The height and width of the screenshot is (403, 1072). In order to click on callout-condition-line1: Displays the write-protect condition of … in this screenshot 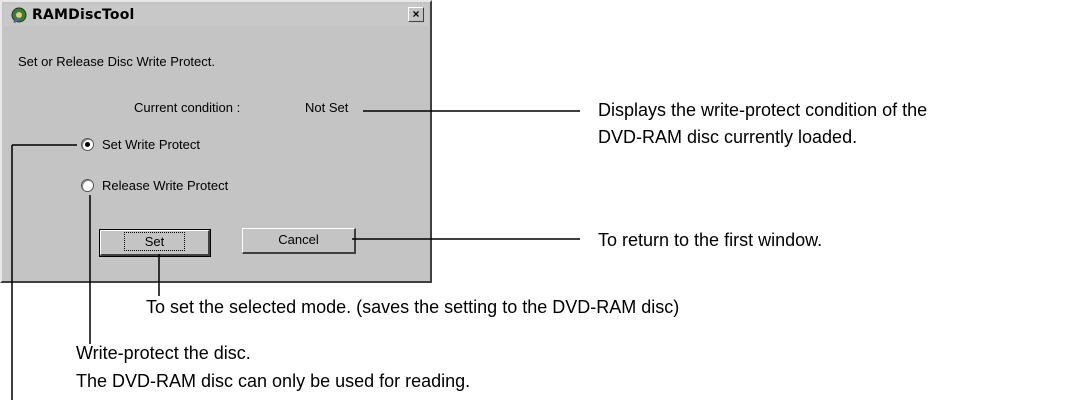, I will do `click(763, 110)`.